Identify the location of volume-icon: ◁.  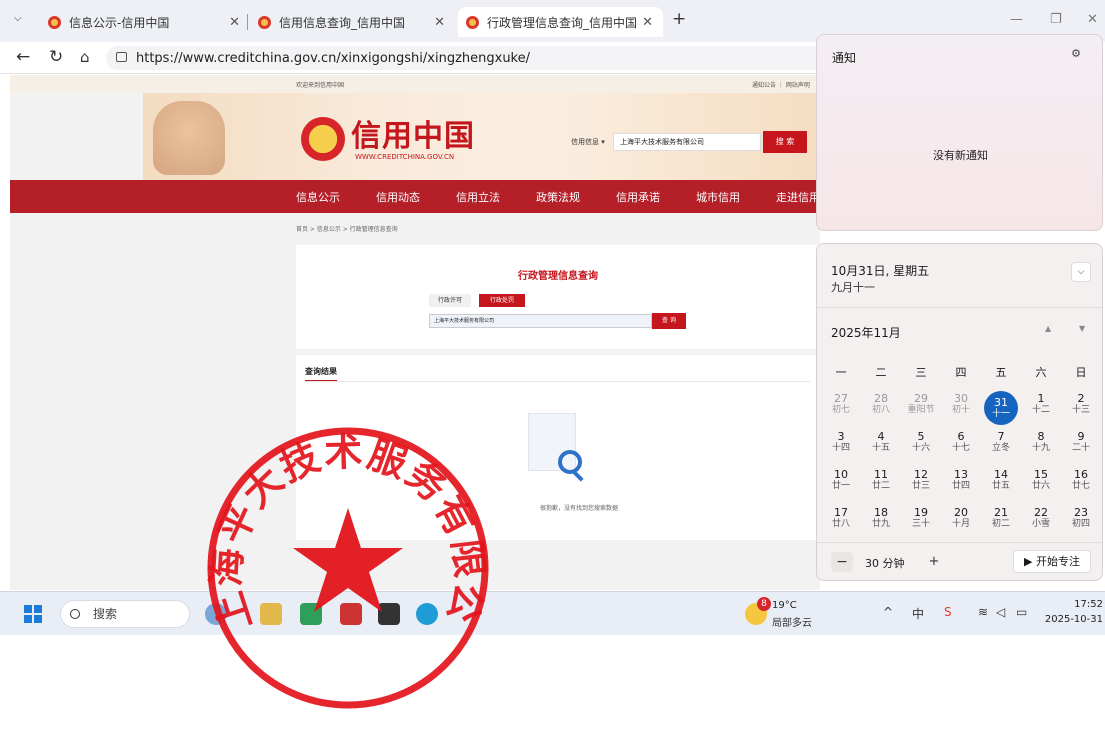
(1000, 612).